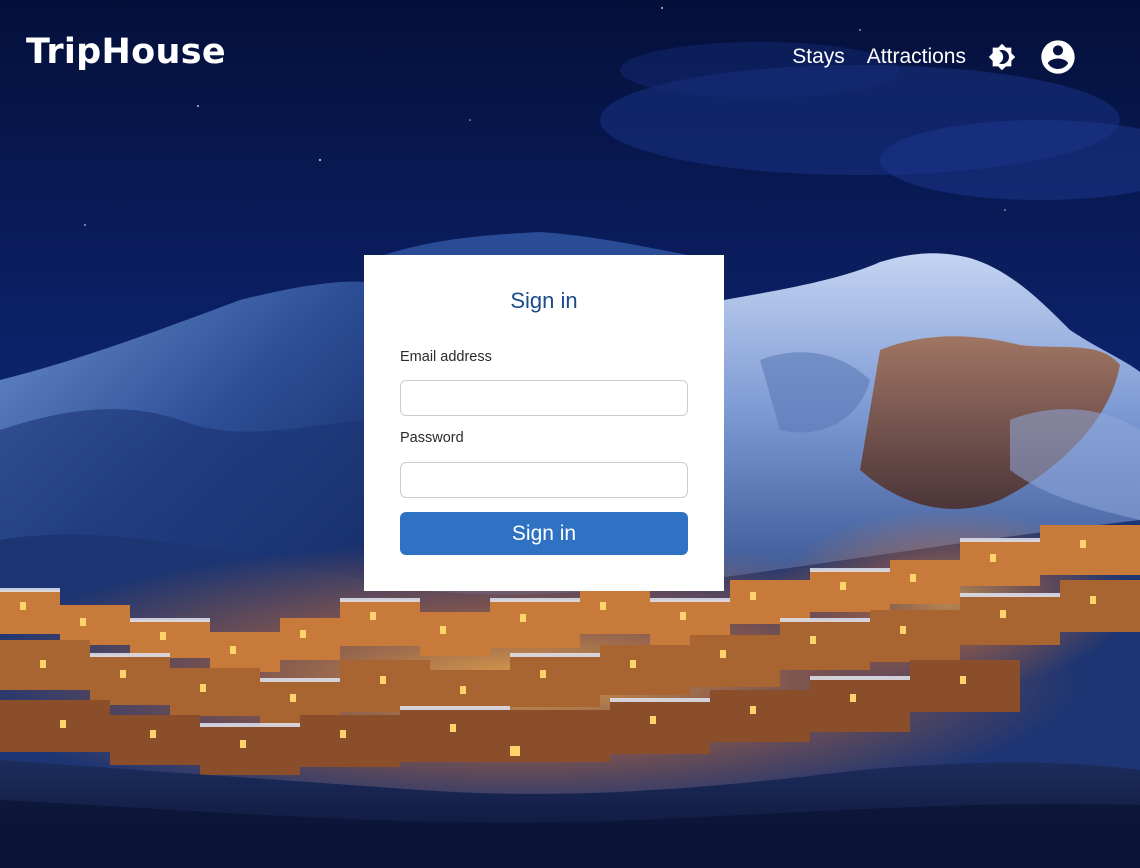 Image resolution: width=1140 pixels, height=868 pixels. Describe the element at coordinates (916, 57) in the screenshot. I see `nav-link-attractions: Attractions` at that location.